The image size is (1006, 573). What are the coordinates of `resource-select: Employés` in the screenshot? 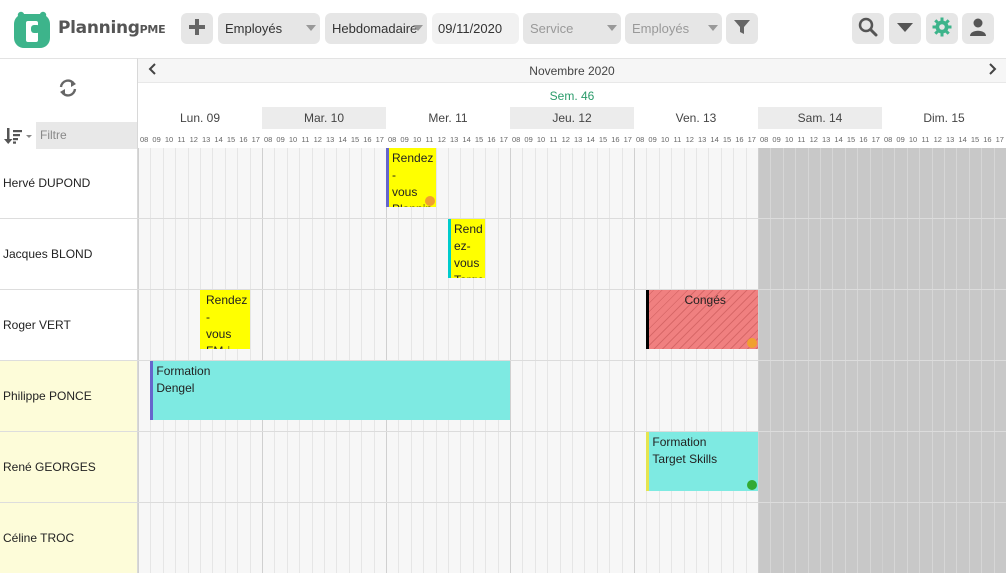 It's located at (269, 28).